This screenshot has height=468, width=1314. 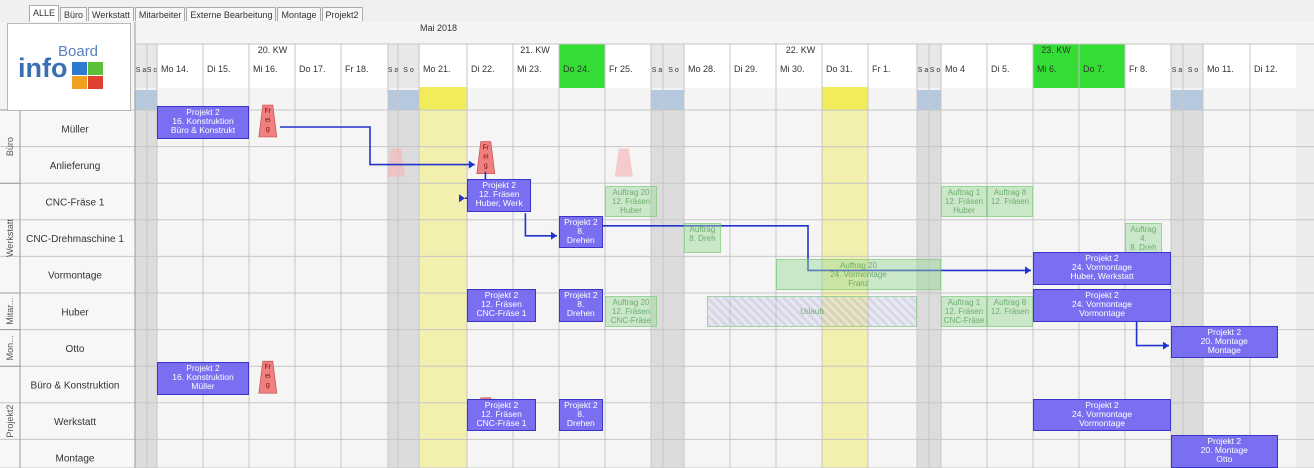 I want to click on tab-projekt2: Projekt2, so click(x=342, y=14).